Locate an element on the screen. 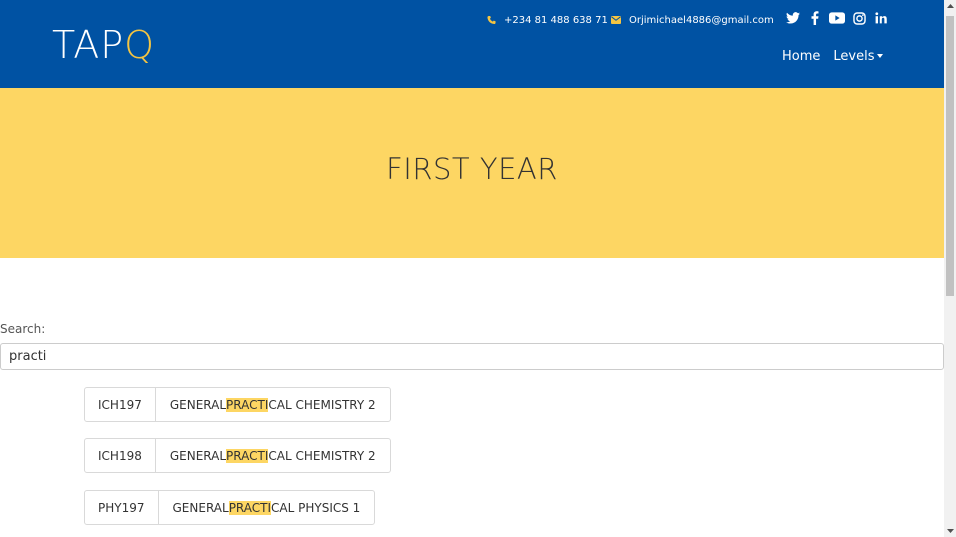 This screenshot has width=956, height=537. envelope-icon is located at coordinates (616, 20).